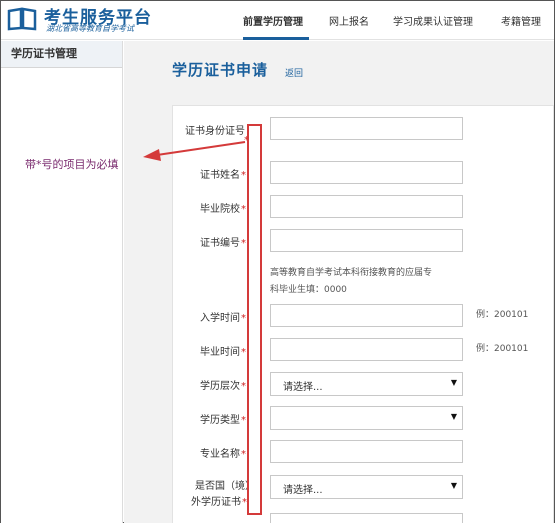 The height and width of the screenshot is (523, 555). What do you see at coordinates (225, 486) in the screenshot?
I see `label-foreign-line1: 是否国（境）` at bounding box center [225, 486].